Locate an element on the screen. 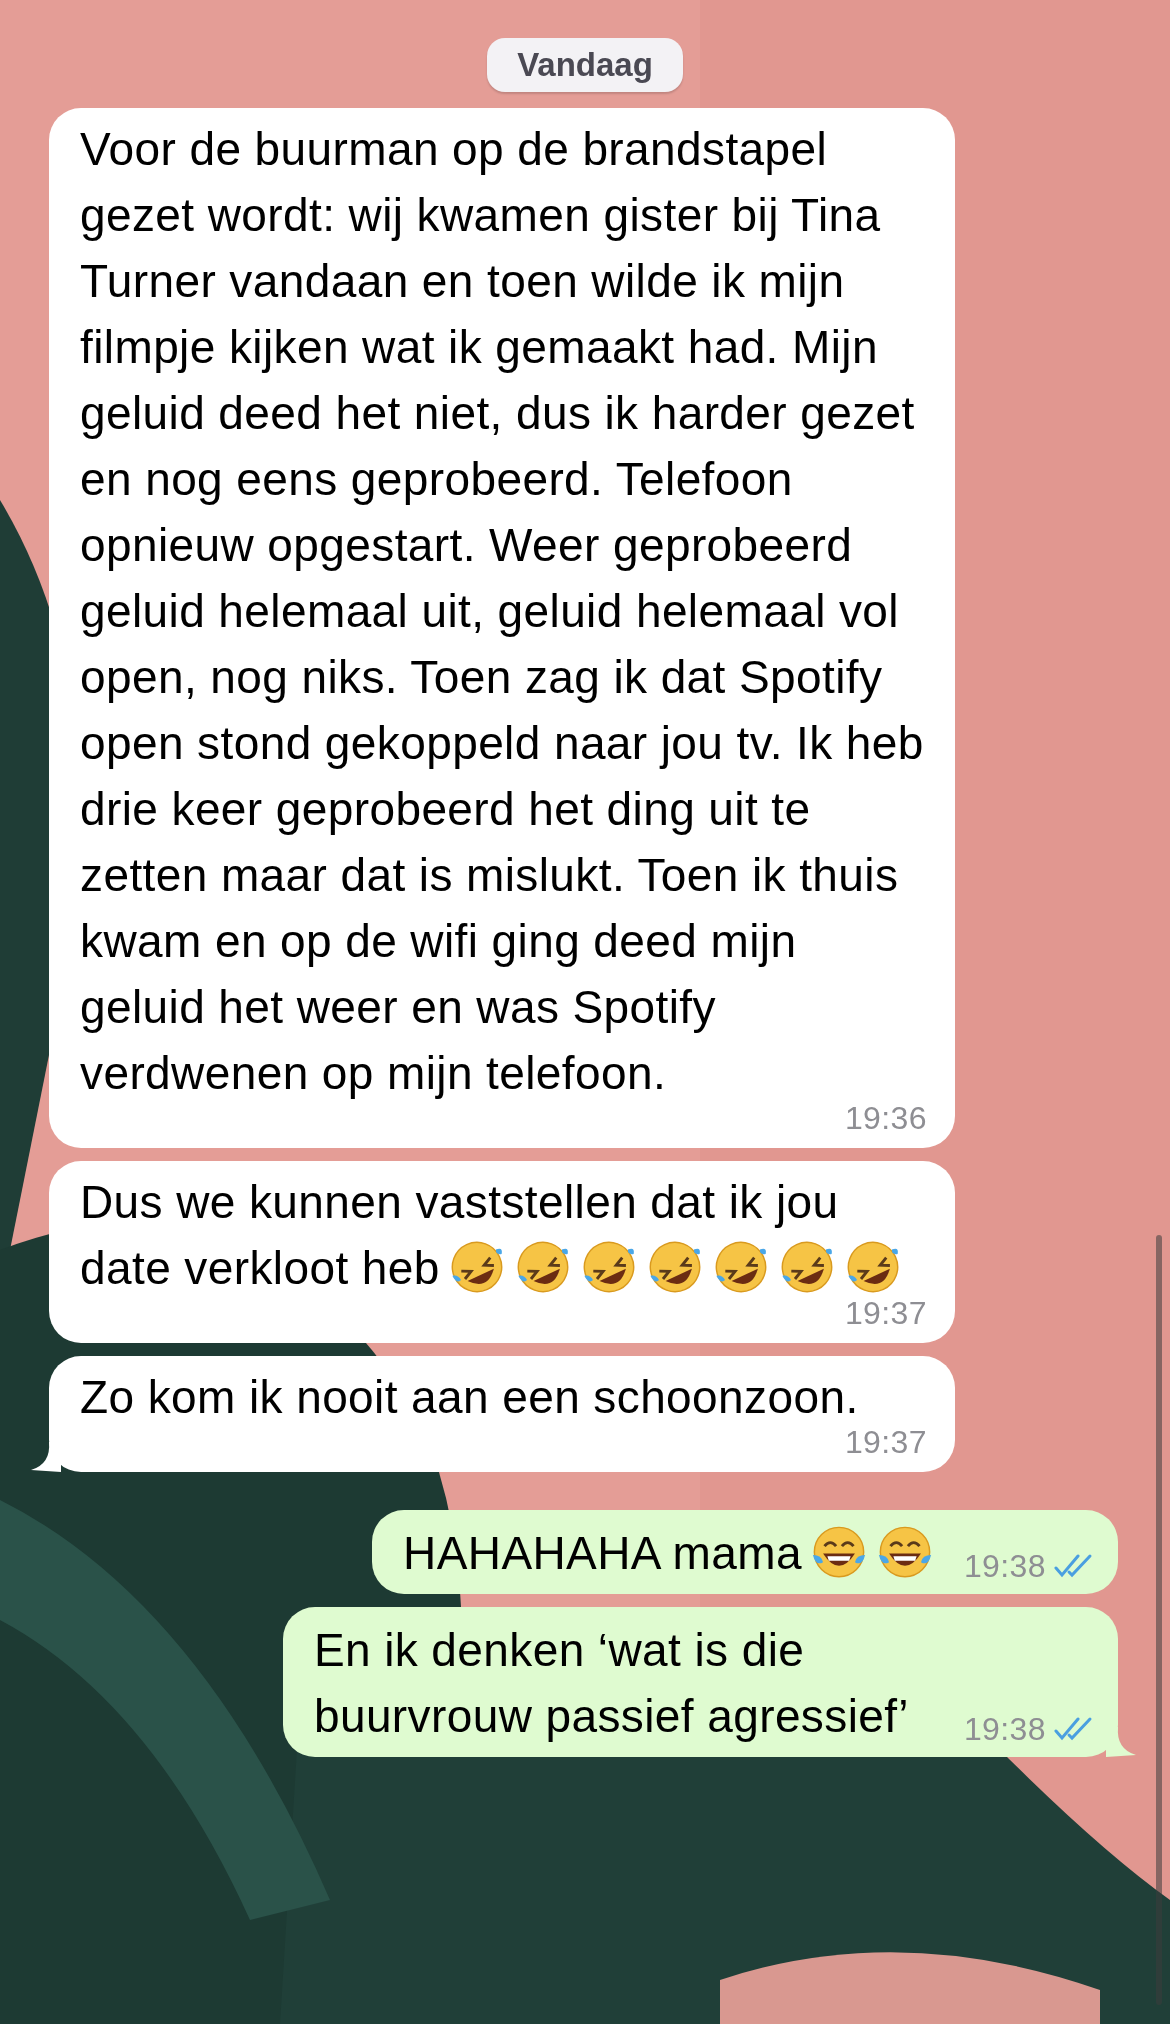  message-text: HAHAHAHA mama is located at coordinates (668, 1553).